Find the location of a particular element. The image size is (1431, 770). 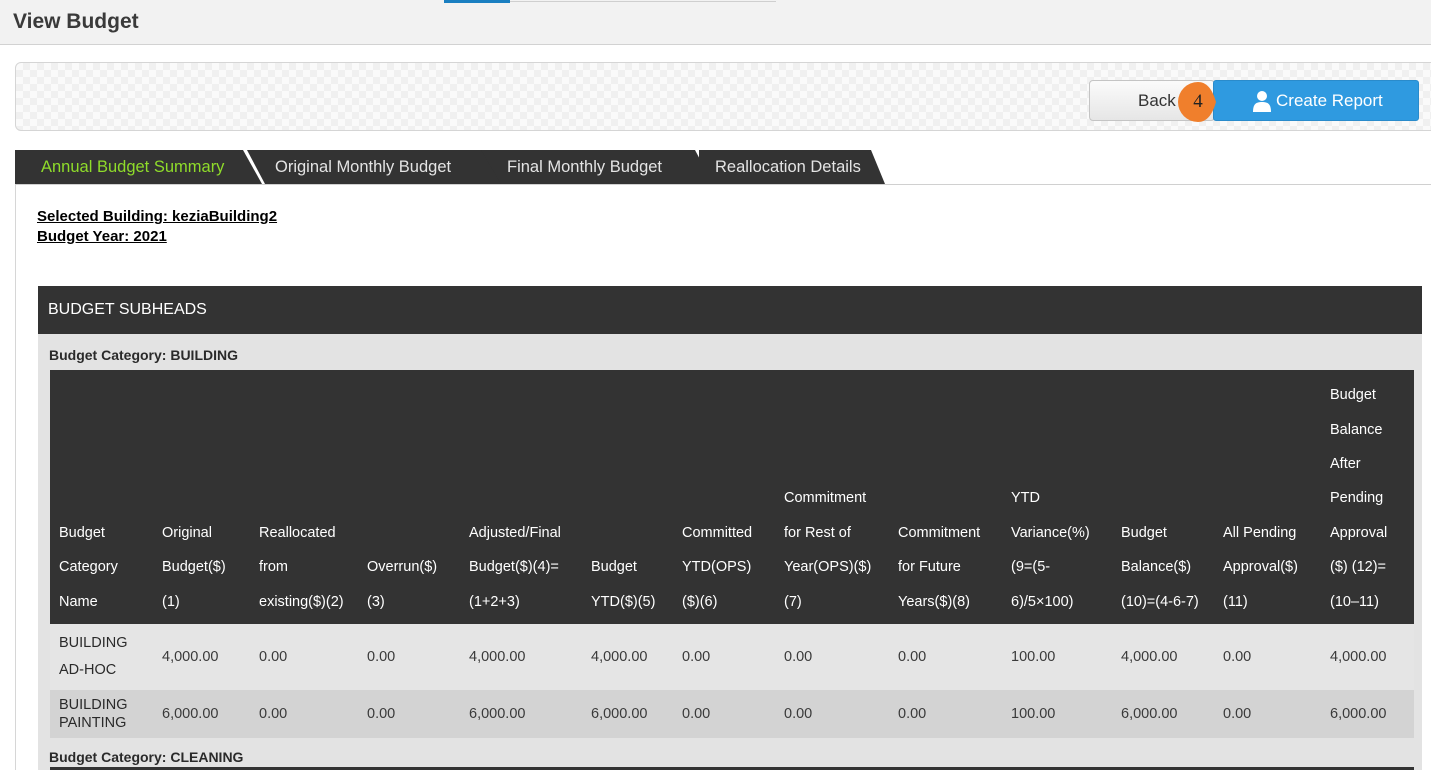

column-header: Commitment for Rest of Year(OPS)($) (7) is located at coordinates (832, 497).